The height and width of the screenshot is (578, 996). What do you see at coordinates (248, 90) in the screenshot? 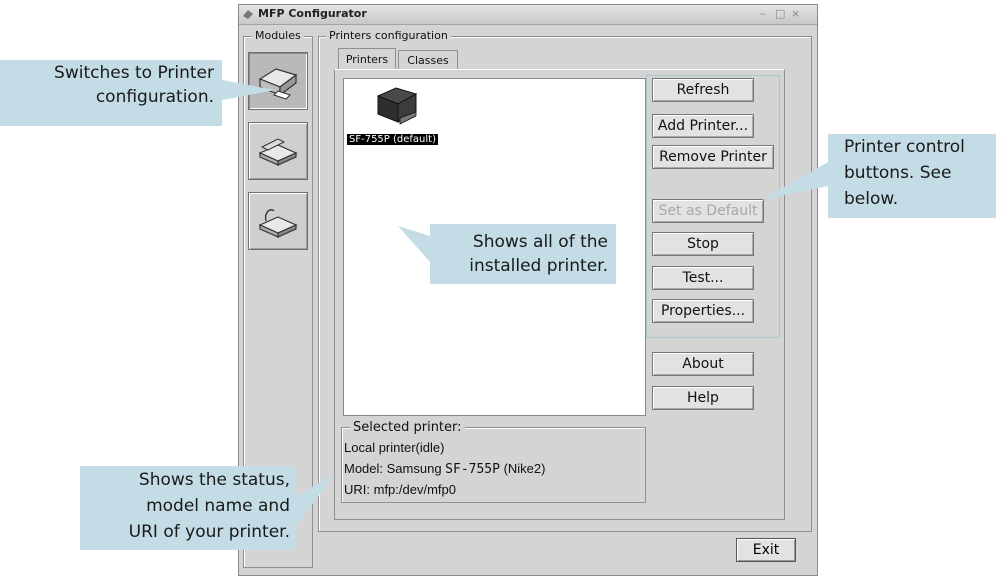
I see `switch-callout-pointer` at bounding box center [248, 90].